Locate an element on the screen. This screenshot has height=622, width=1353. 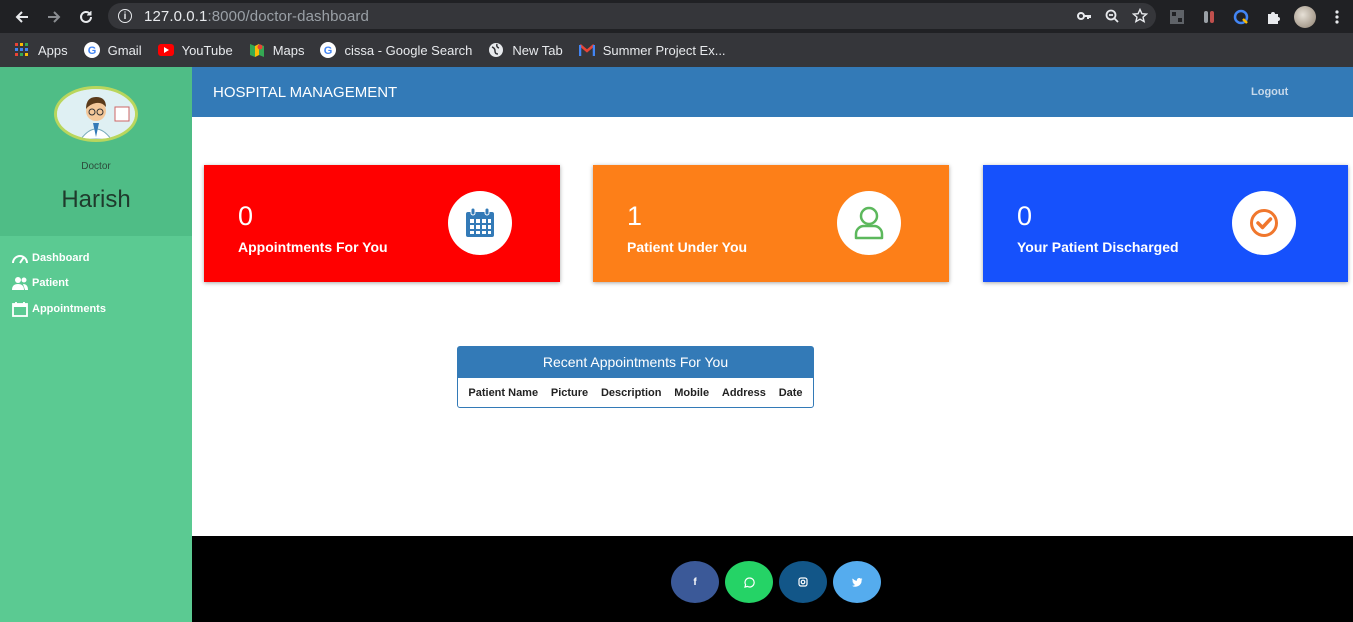
bookmark-apps: Apps is located at coordinates (41, 50).